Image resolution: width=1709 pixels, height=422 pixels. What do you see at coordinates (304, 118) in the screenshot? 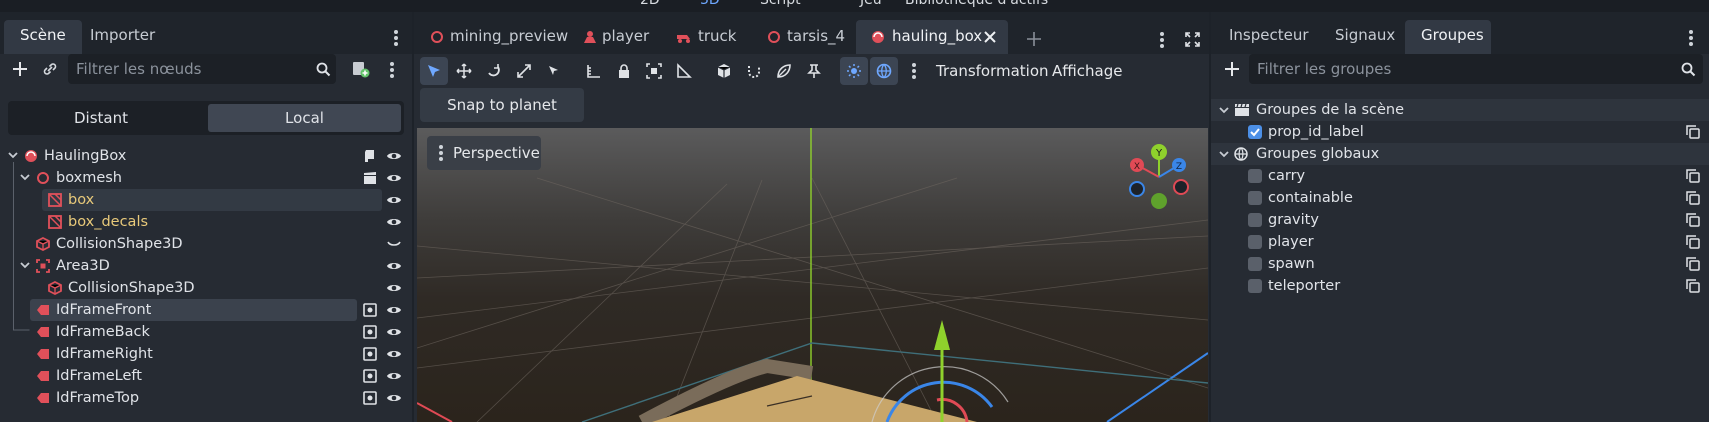
I see `local-button: Local` at bounding box center [304, 118].